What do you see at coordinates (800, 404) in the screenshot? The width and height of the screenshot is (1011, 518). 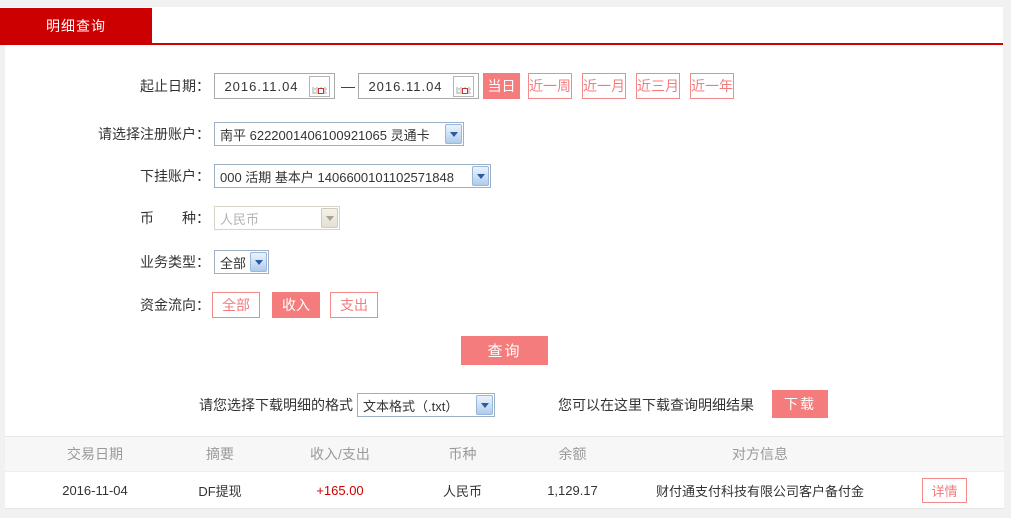 I see `download-button: 下载` at bounding box center [800, 404].